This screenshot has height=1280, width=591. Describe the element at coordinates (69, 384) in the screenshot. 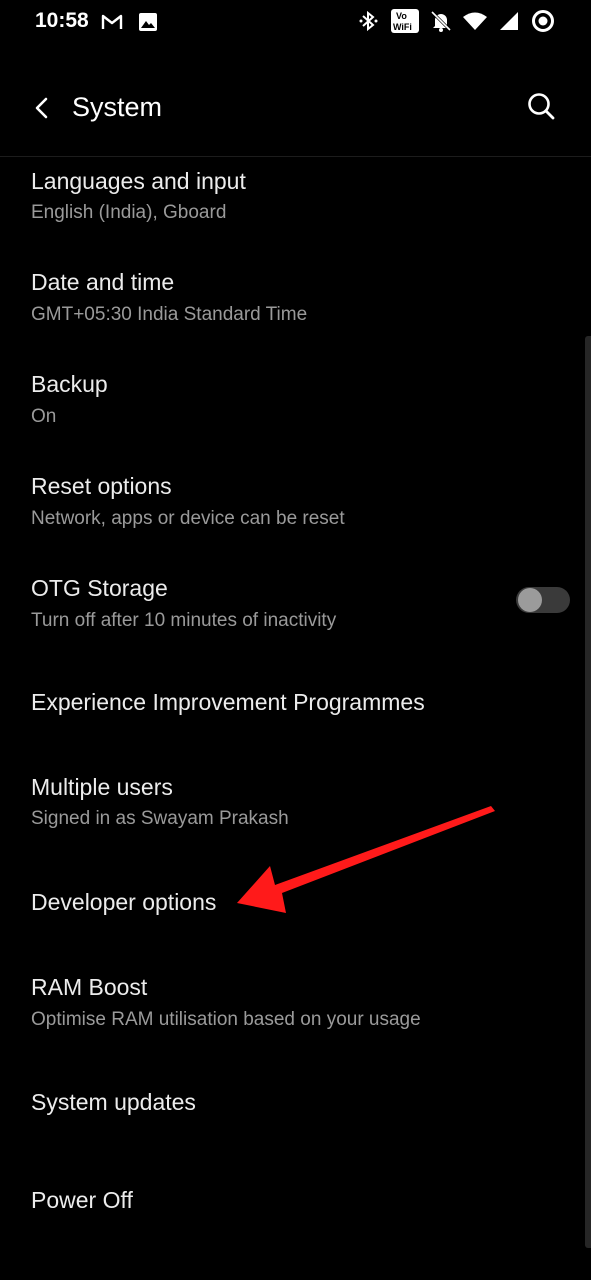

I see `setting-title: Backup` at that location.